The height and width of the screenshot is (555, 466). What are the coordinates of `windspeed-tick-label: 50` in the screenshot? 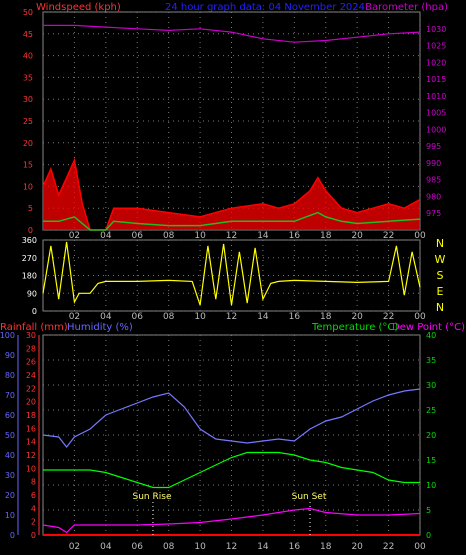 It's located at (28, 12).